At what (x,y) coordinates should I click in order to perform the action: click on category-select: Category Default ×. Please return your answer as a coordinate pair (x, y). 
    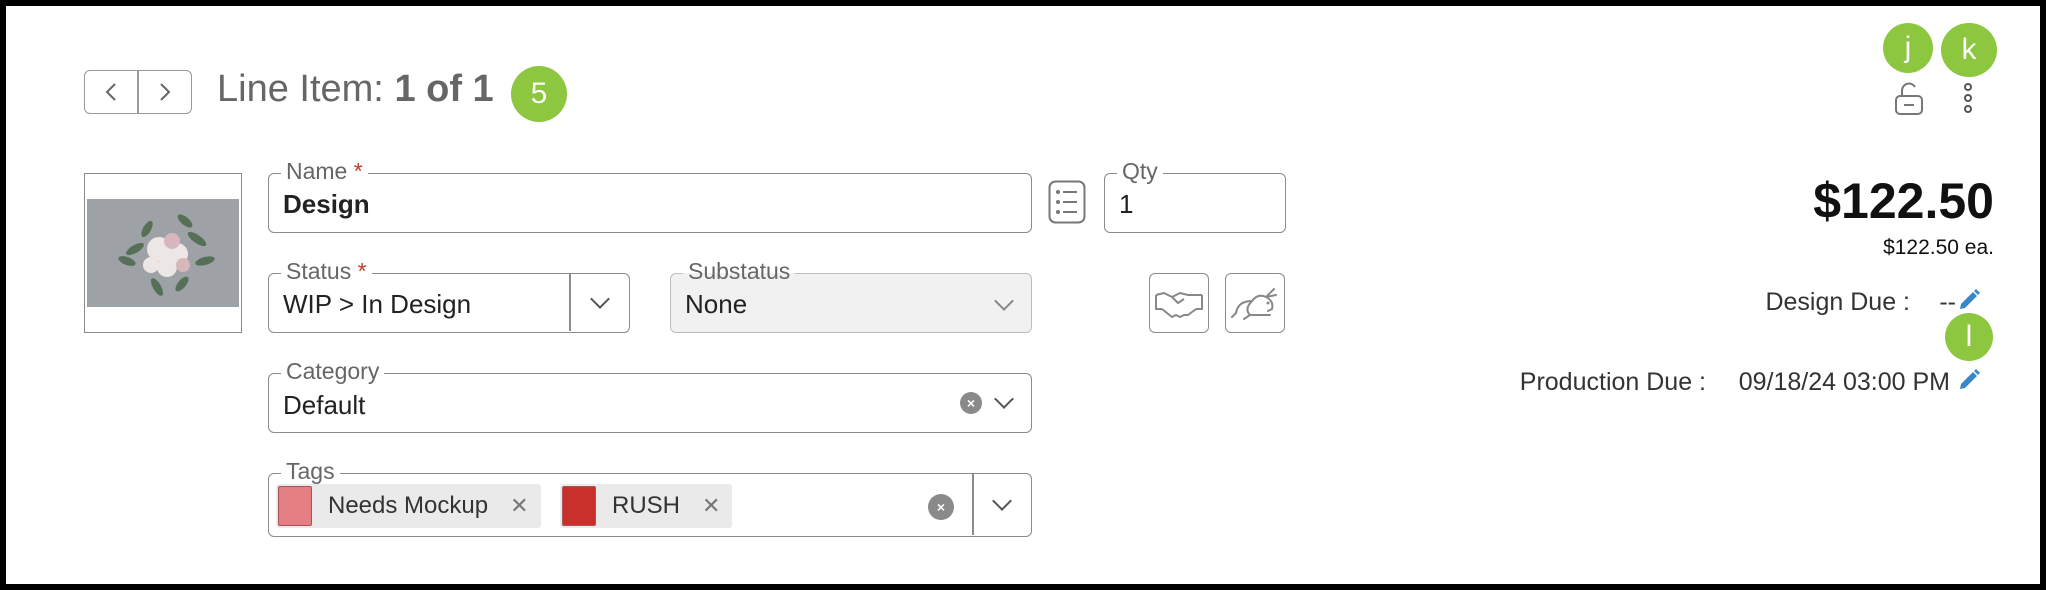
    Looking at the image, I should click on (650, 395).